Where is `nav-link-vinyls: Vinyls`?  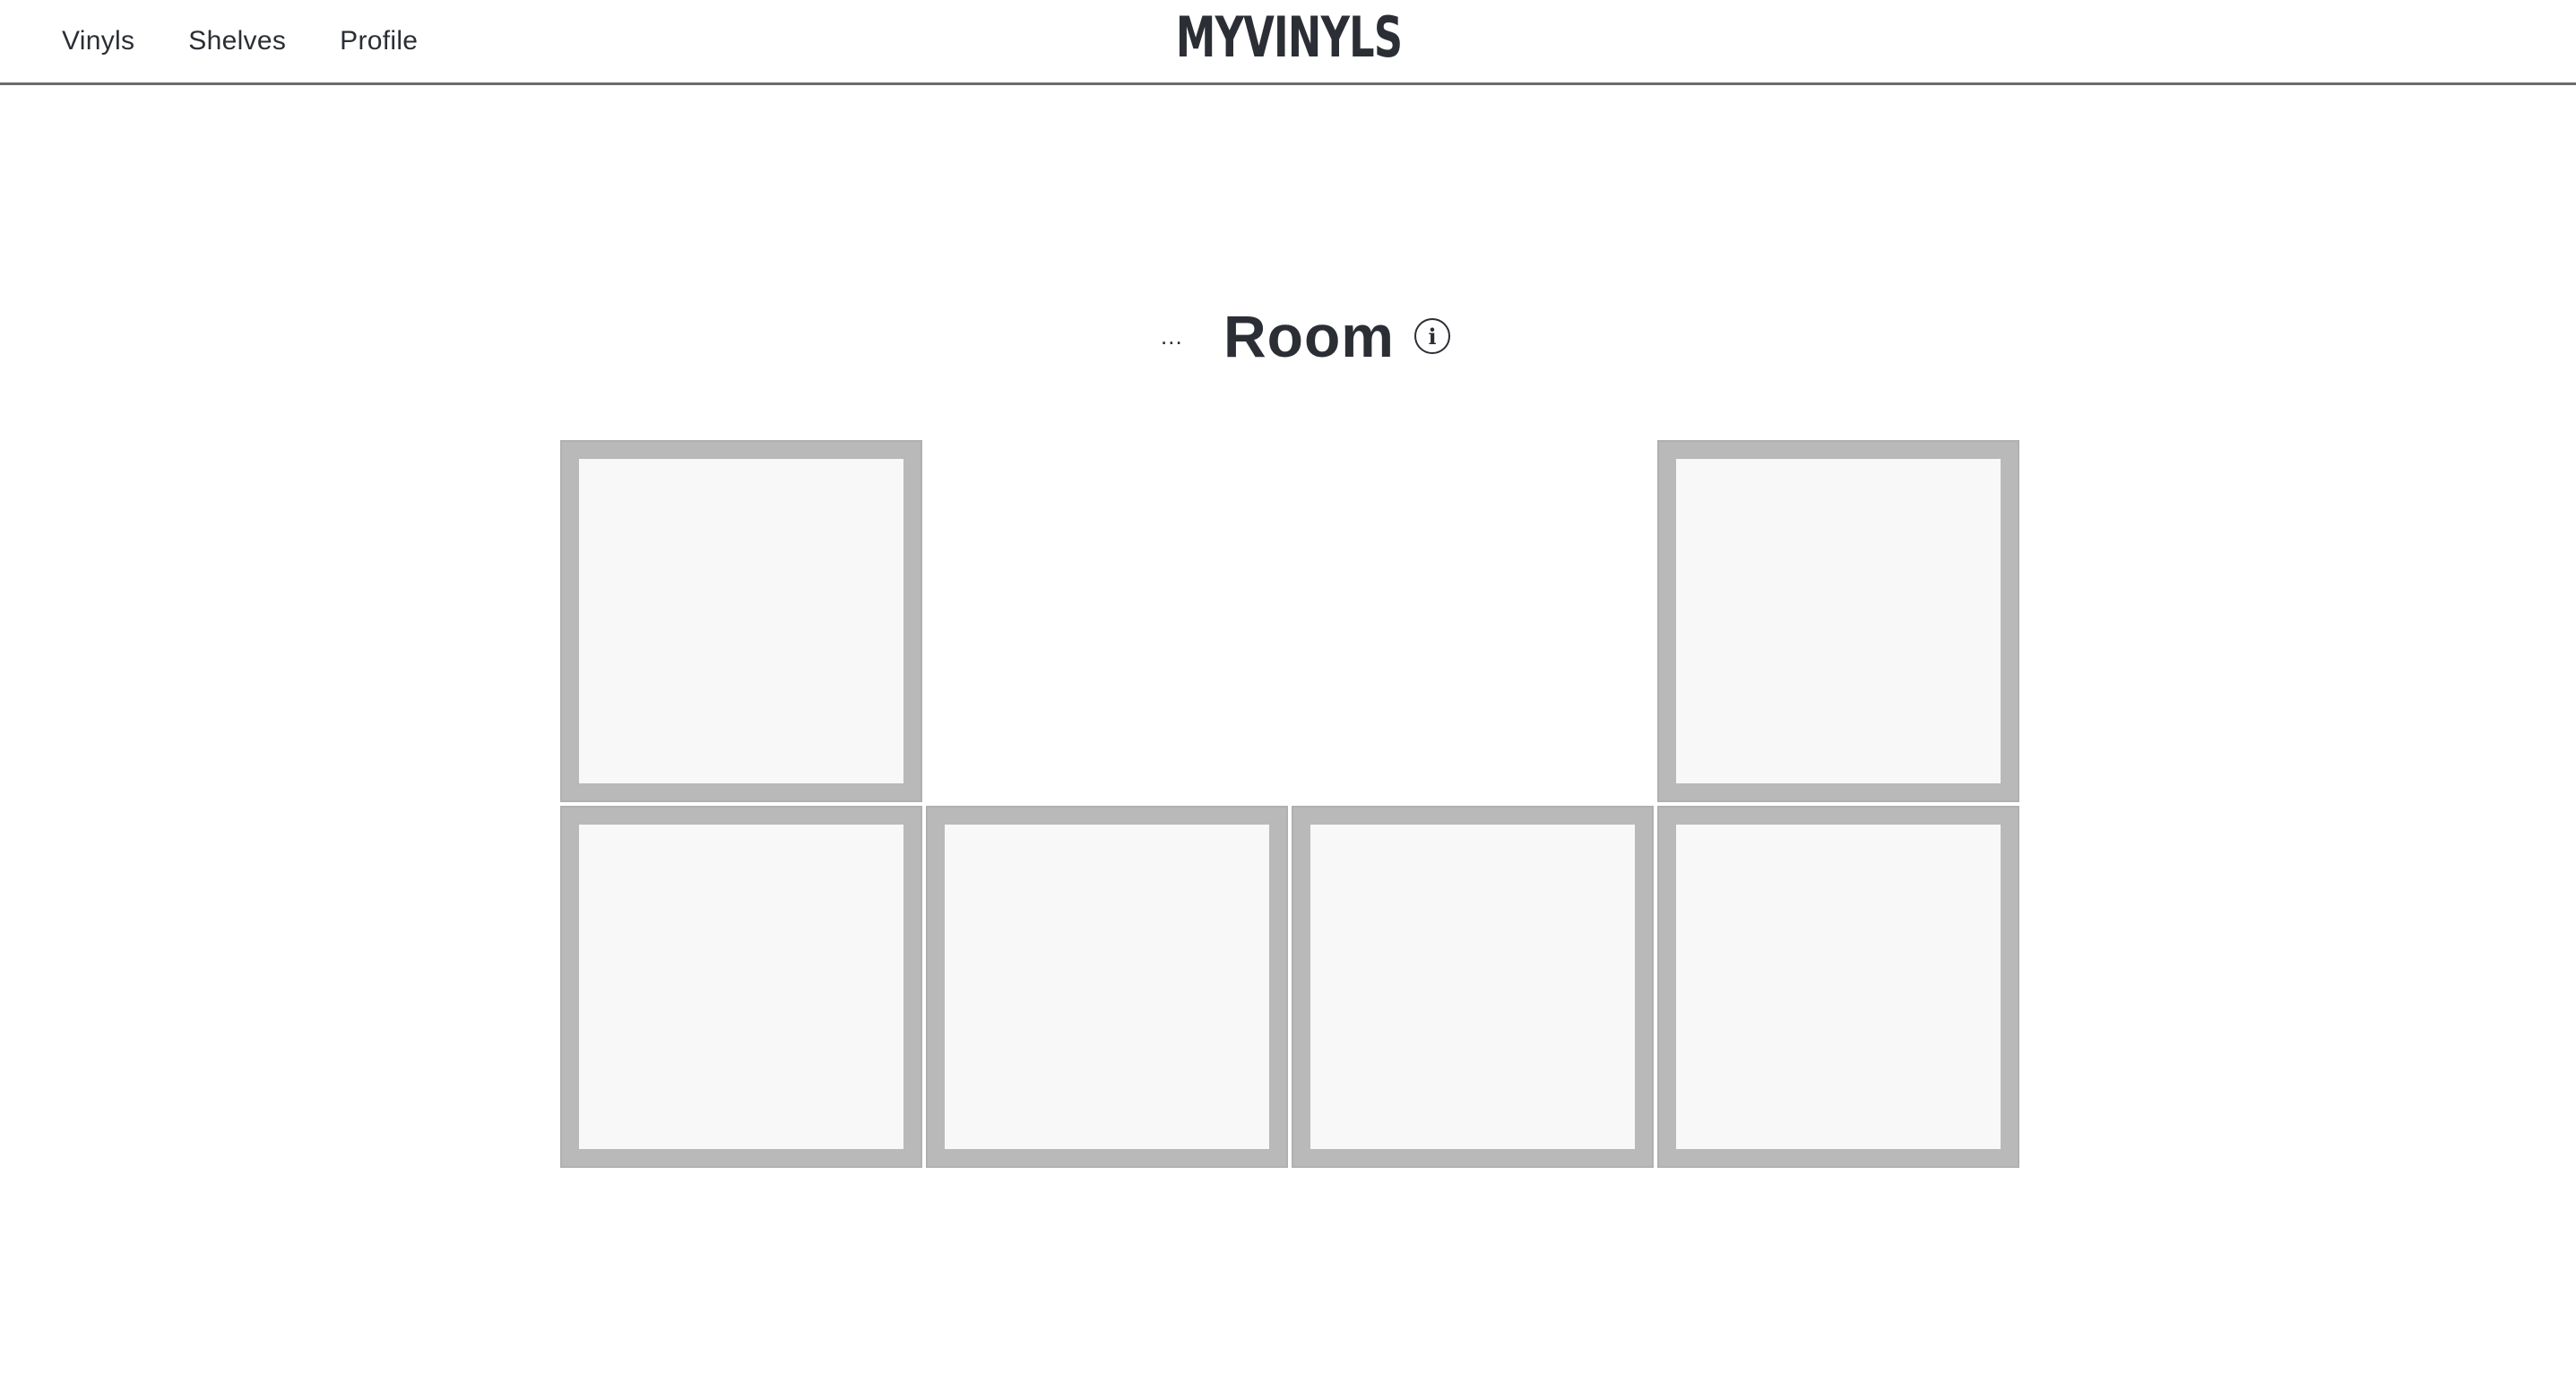 nav-link-vinyls: Vinyls is located at coordinates (98, 41).